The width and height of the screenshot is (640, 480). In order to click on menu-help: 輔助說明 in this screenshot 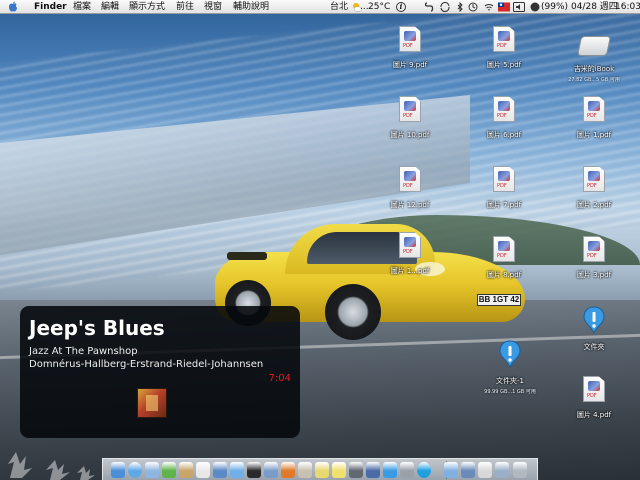, I will do `click(251, 7)`.